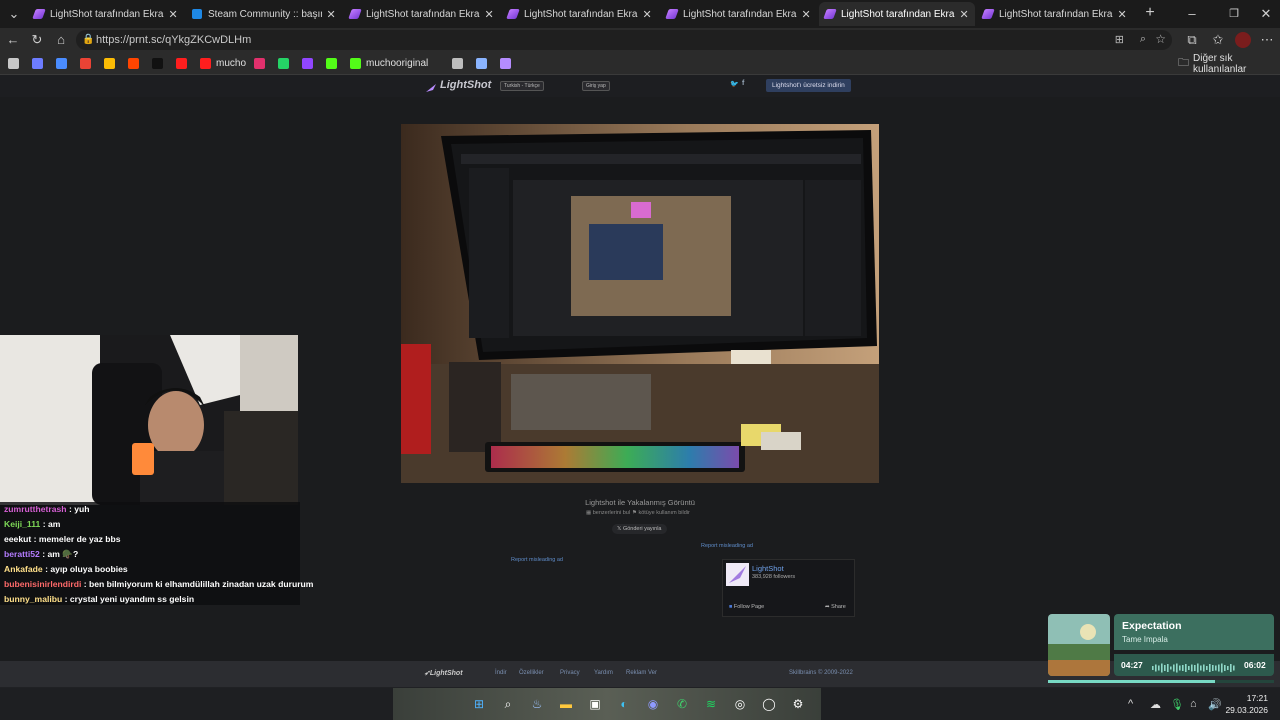  What do you see at coordinates (639, 529) in the screenshot?
I see `tweet-button: 𝕏 Gönderi yayınla` at bounding box center [639, 529].